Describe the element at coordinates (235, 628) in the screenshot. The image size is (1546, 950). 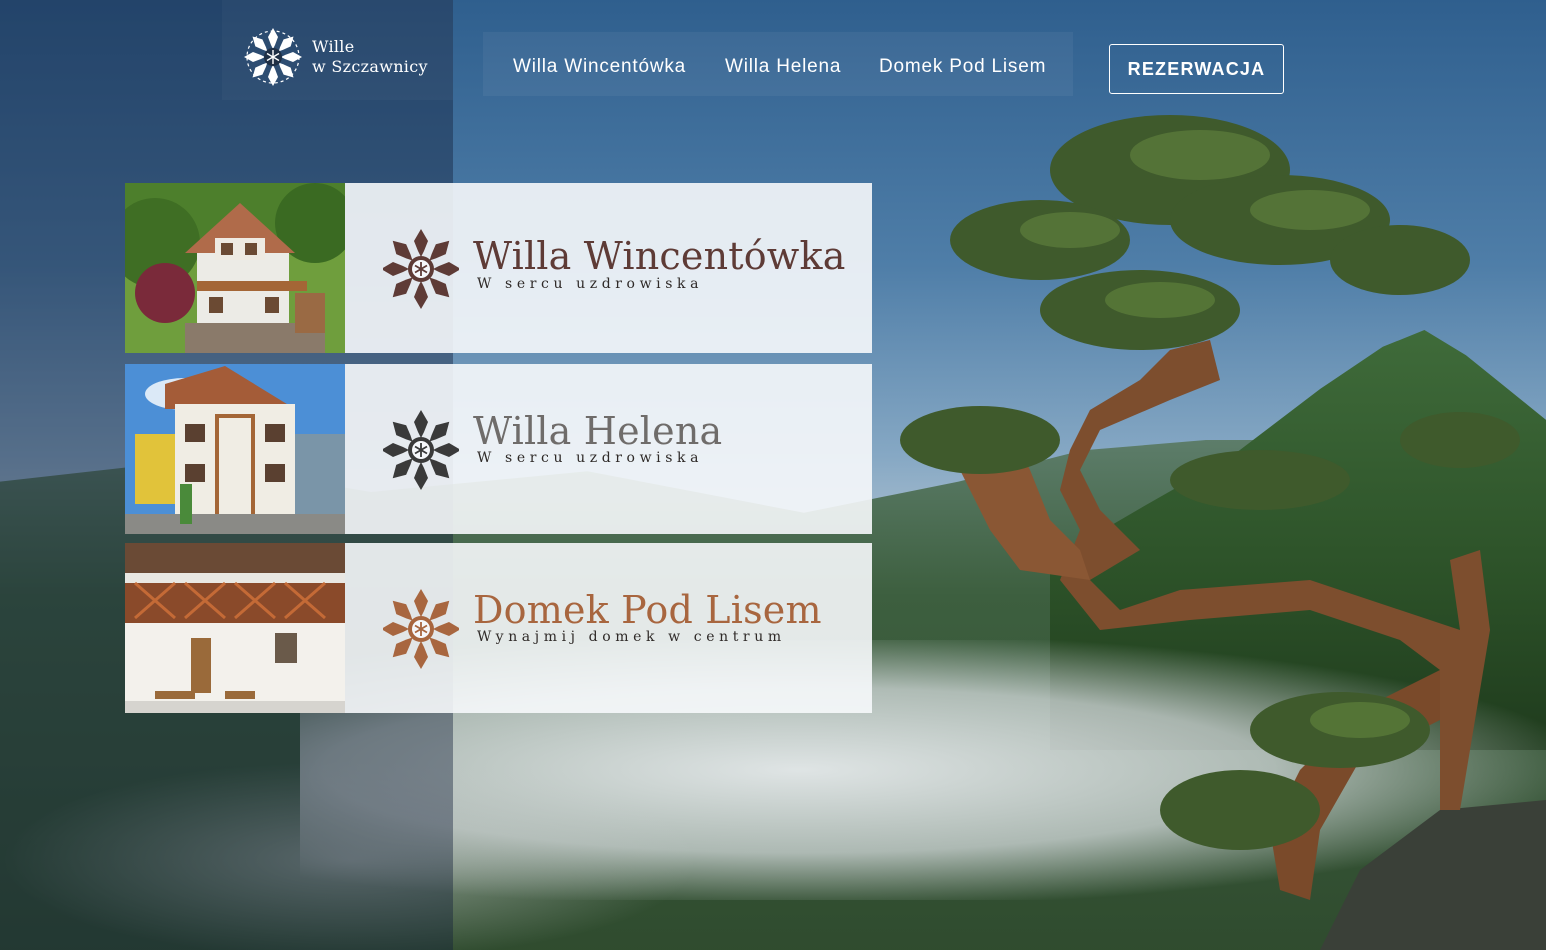
I see `villa-photo-domek-pod-lisem` at that location.